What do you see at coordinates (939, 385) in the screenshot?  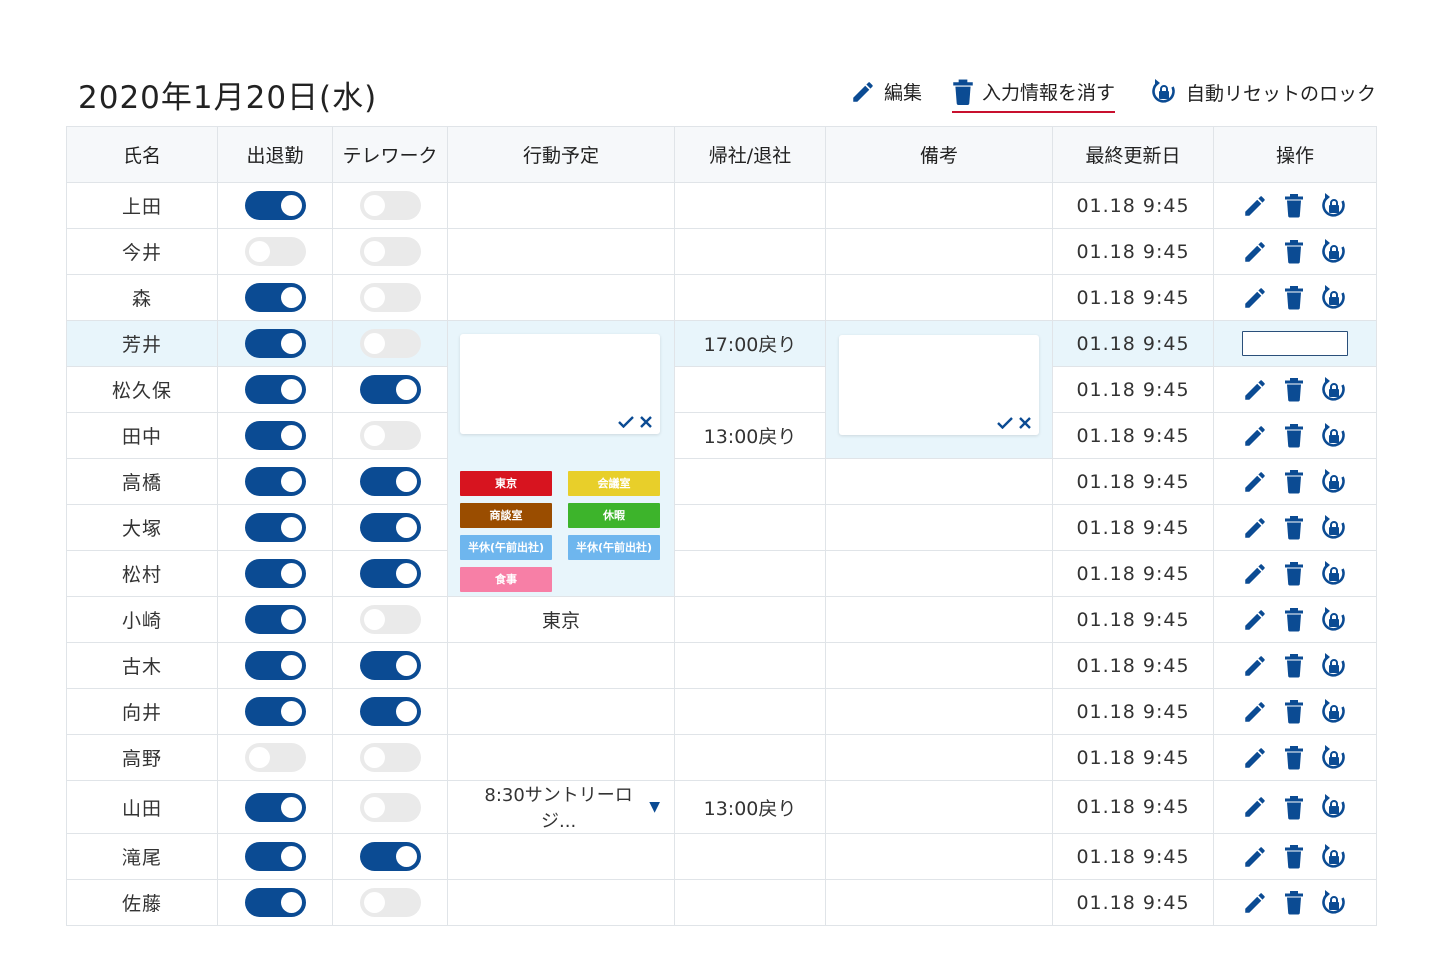 I see `note-textarea` at bounding box center [939, 385].